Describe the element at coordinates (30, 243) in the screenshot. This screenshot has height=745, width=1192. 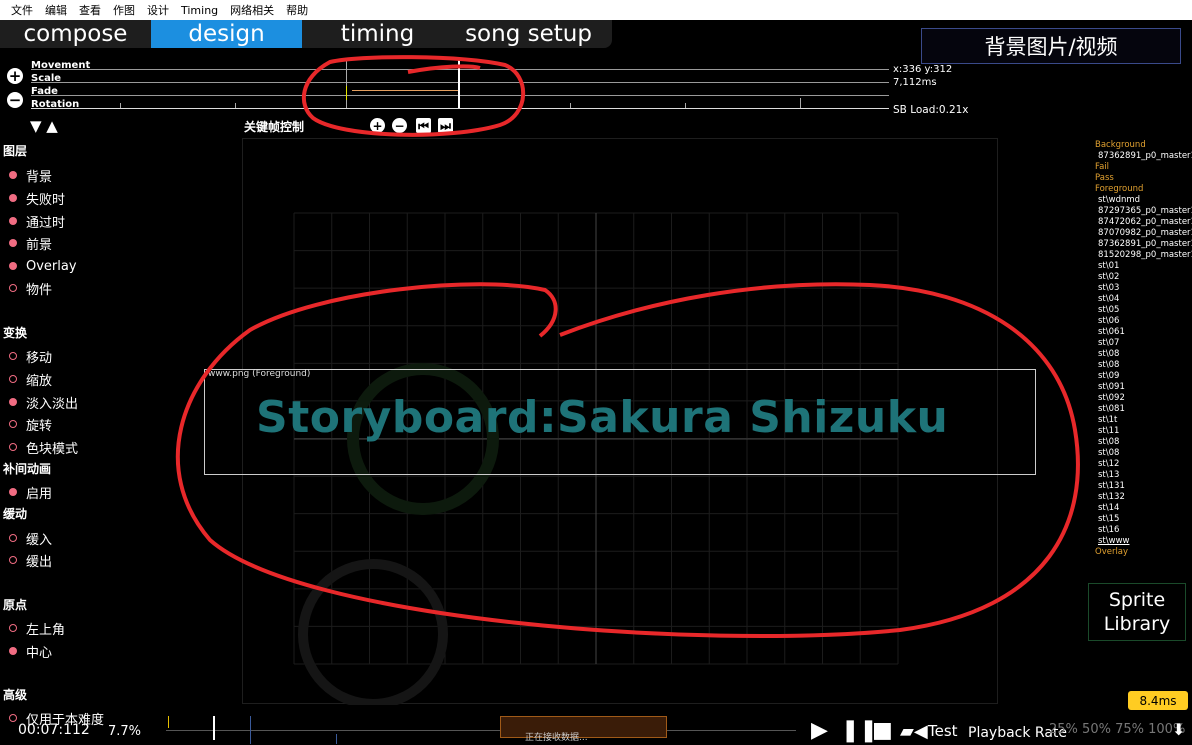
I see `layer-foreground: 前景` at that location.